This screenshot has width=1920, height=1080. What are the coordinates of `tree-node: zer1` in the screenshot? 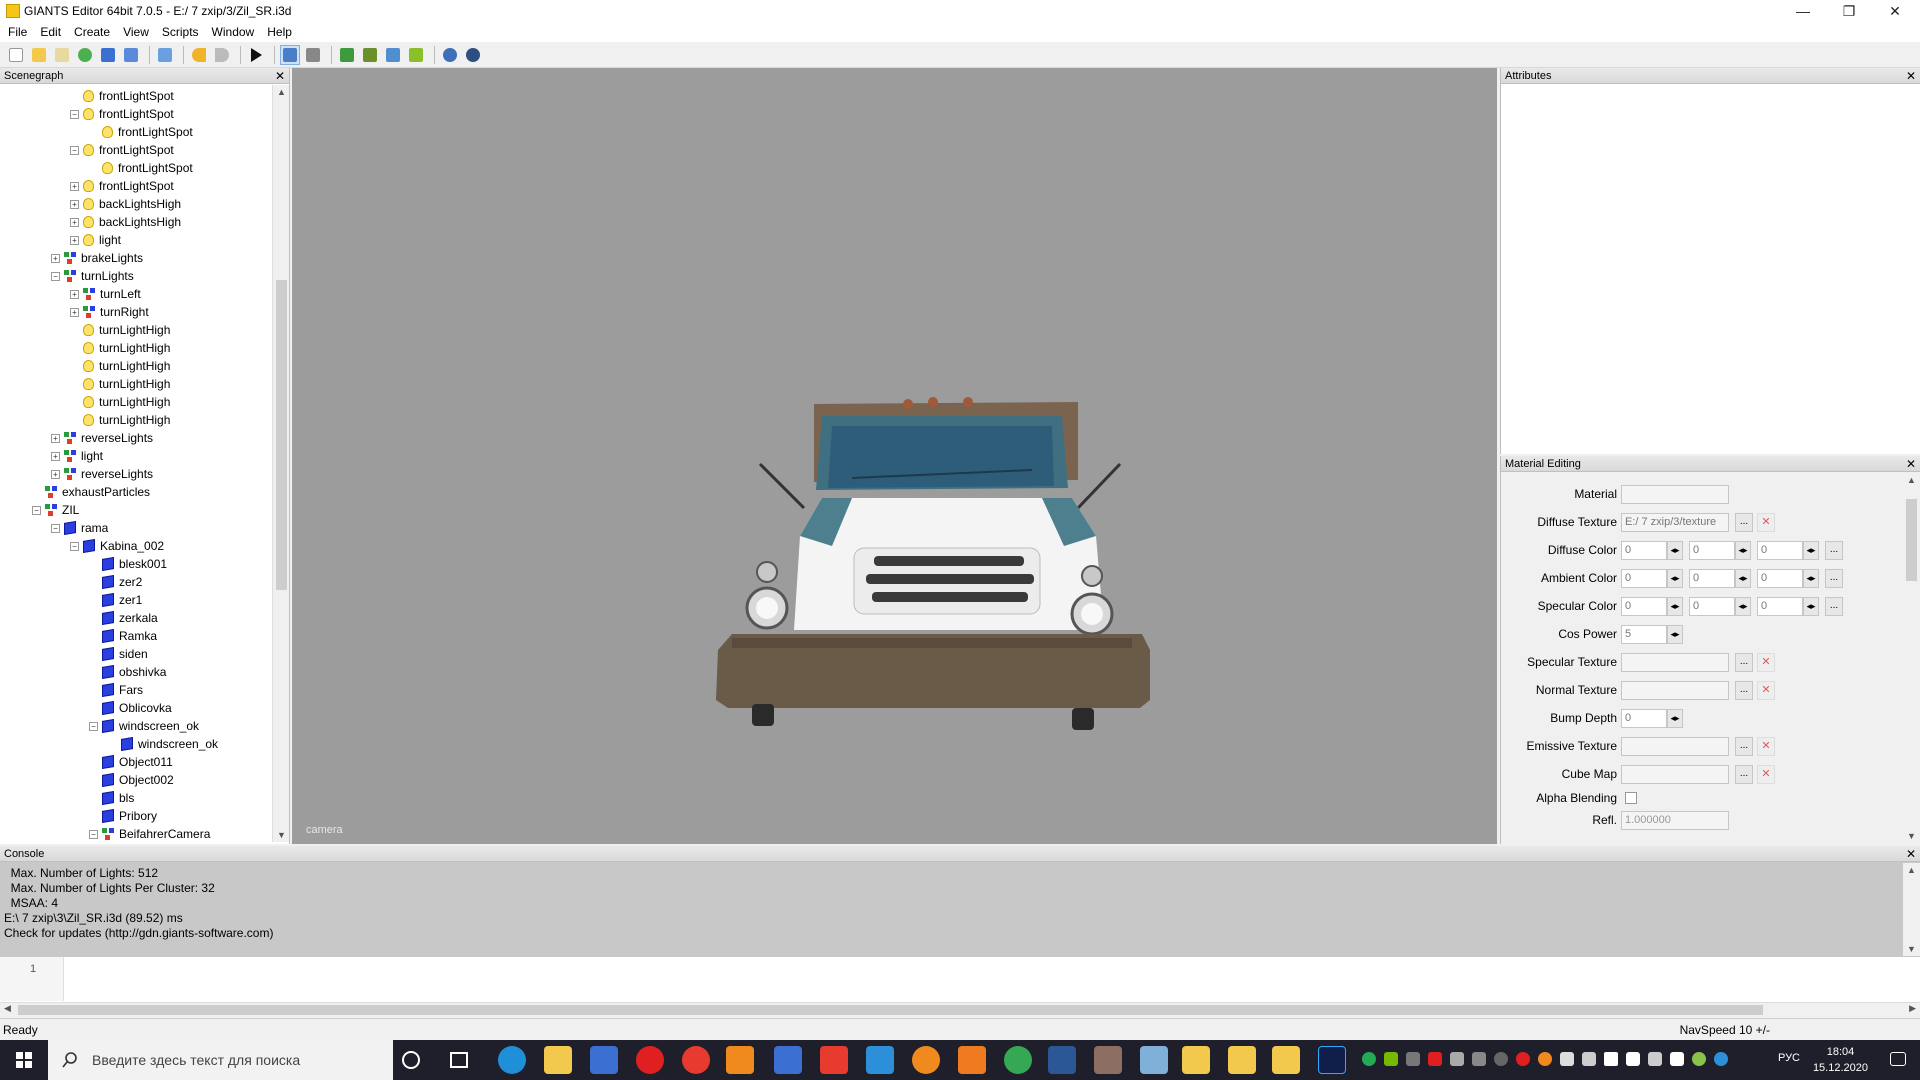 It's located at (115, 600).